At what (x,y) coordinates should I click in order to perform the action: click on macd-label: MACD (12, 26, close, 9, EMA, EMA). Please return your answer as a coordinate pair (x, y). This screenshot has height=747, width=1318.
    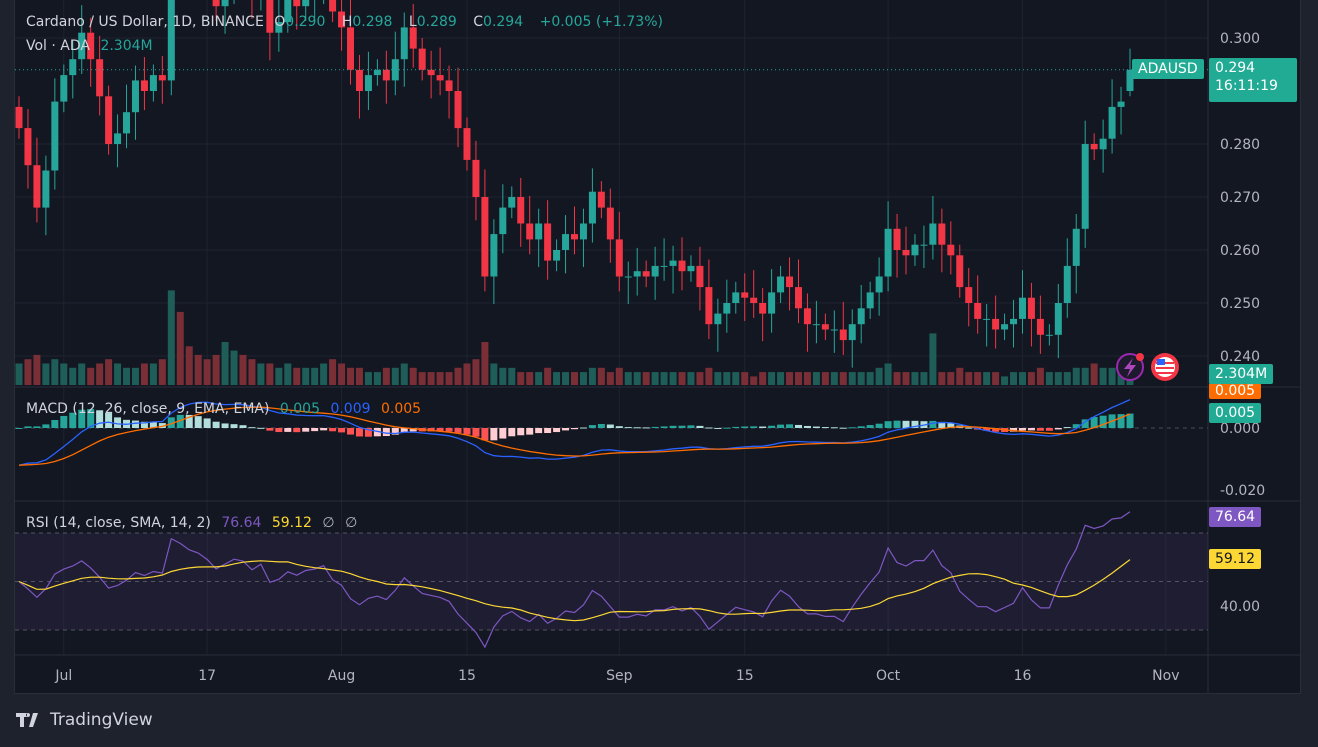
    Looking at the image, I should click on (147, 409).